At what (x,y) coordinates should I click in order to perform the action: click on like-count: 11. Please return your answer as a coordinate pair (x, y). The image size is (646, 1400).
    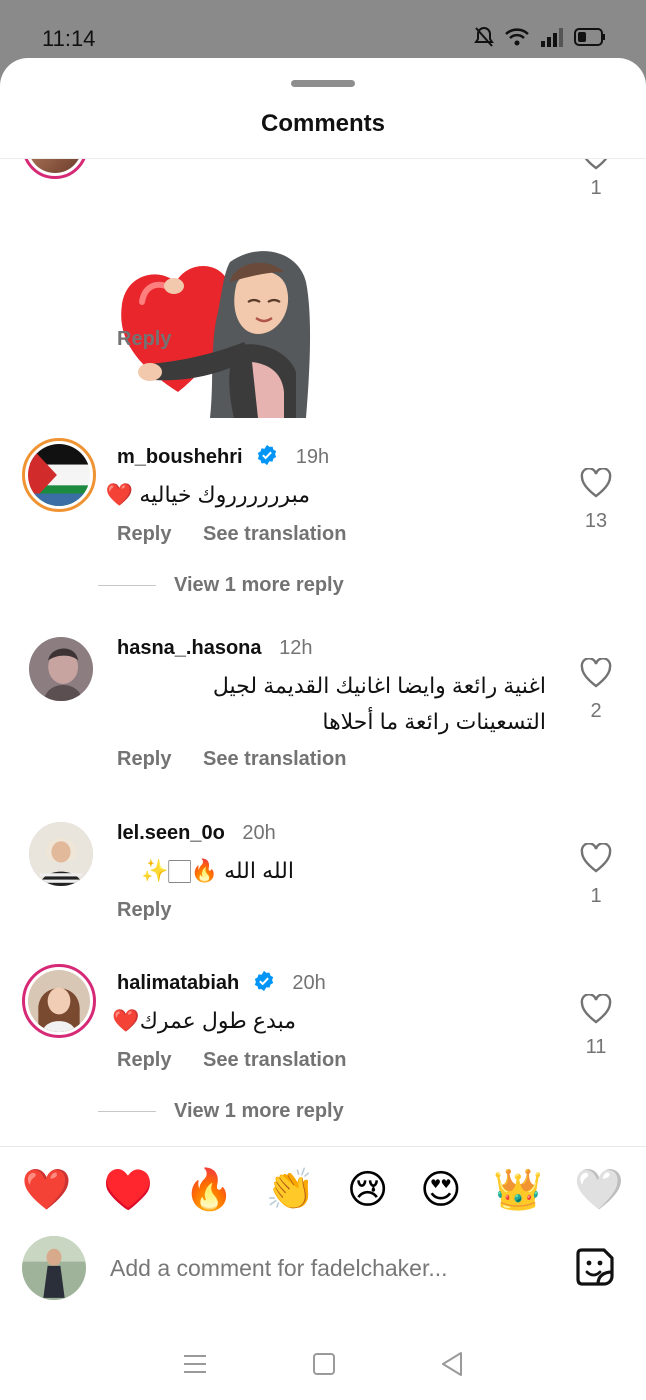
    Looking at the image, I should click on (596, 1047).